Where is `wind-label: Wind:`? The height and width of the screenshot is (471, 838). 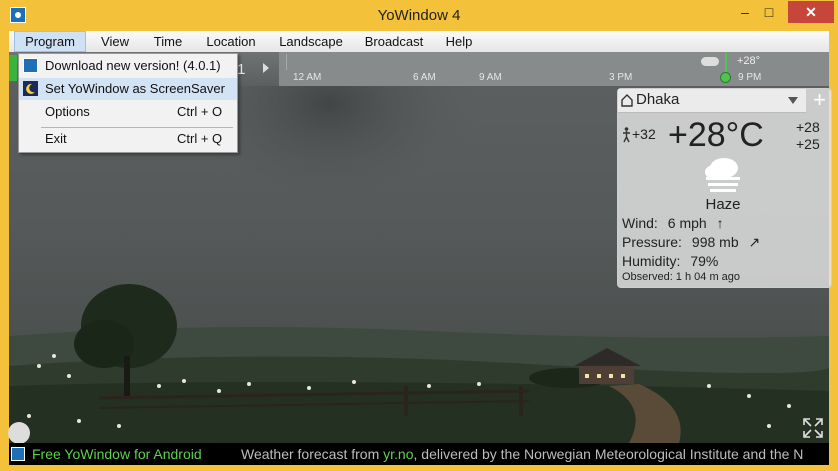 wind-label: Wind: is located at coordinates (640, 223).